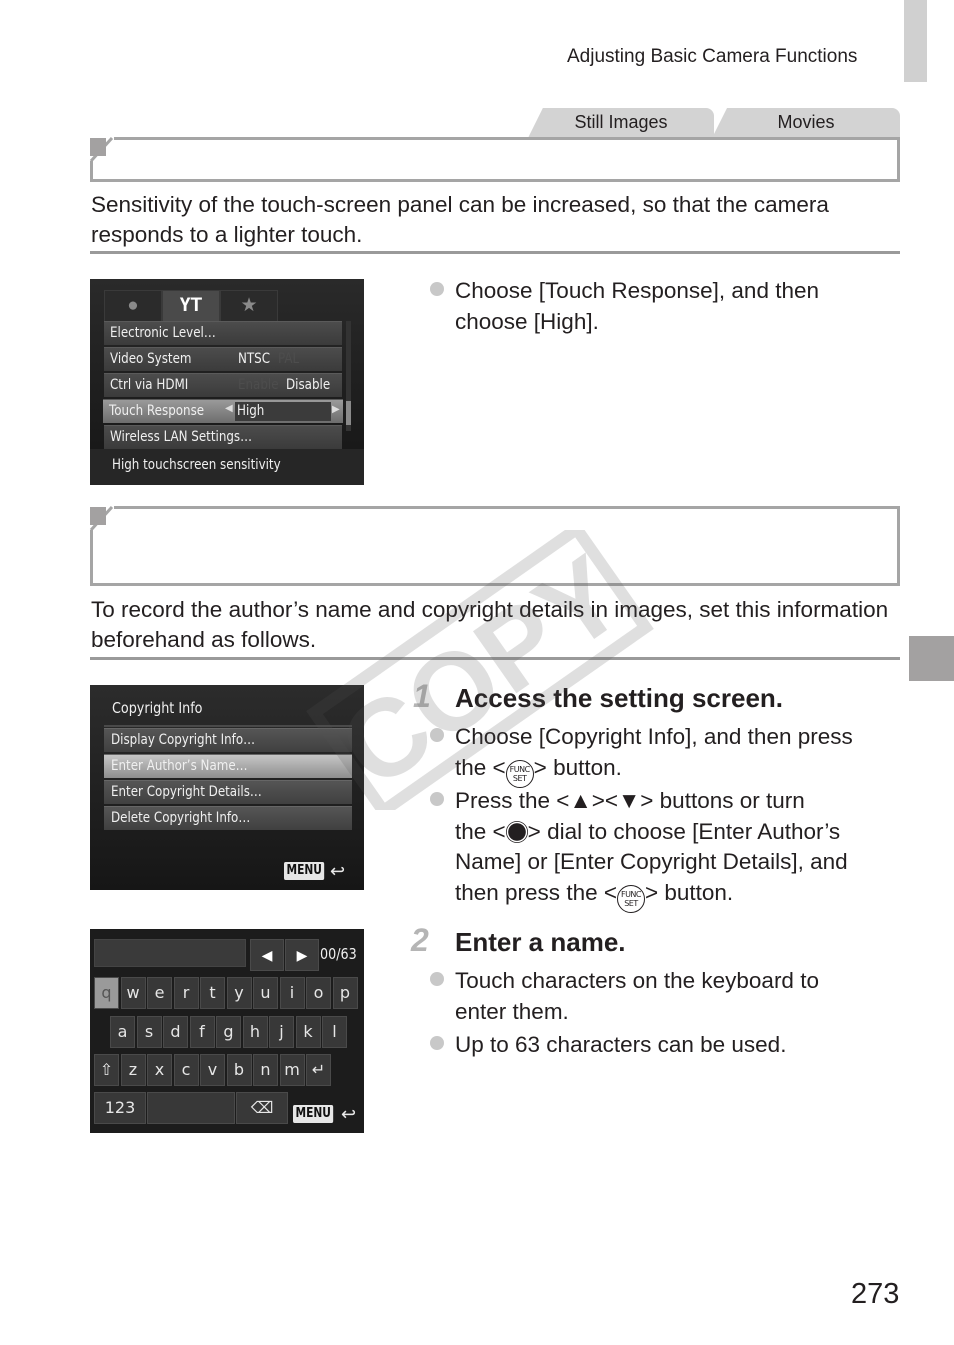  Describe the element at coordinates (255, 1032) in the screenshot. I see `key-h: h` at that location.